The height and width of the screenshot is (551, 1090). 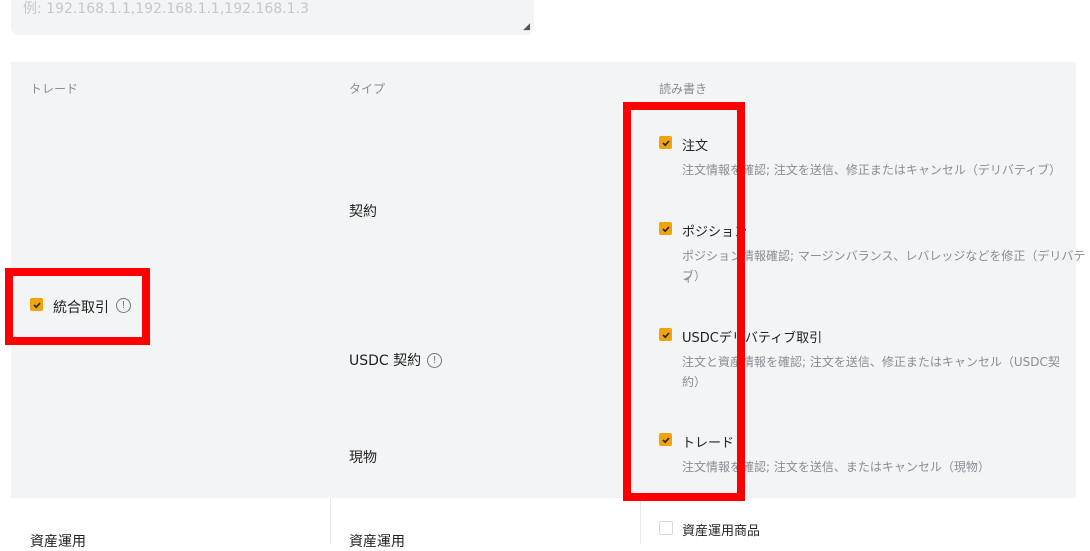 What do you see at coordinates (77, 306) in the screenshot?
I see `highlight-box-group` at bounding box center [77, 306].